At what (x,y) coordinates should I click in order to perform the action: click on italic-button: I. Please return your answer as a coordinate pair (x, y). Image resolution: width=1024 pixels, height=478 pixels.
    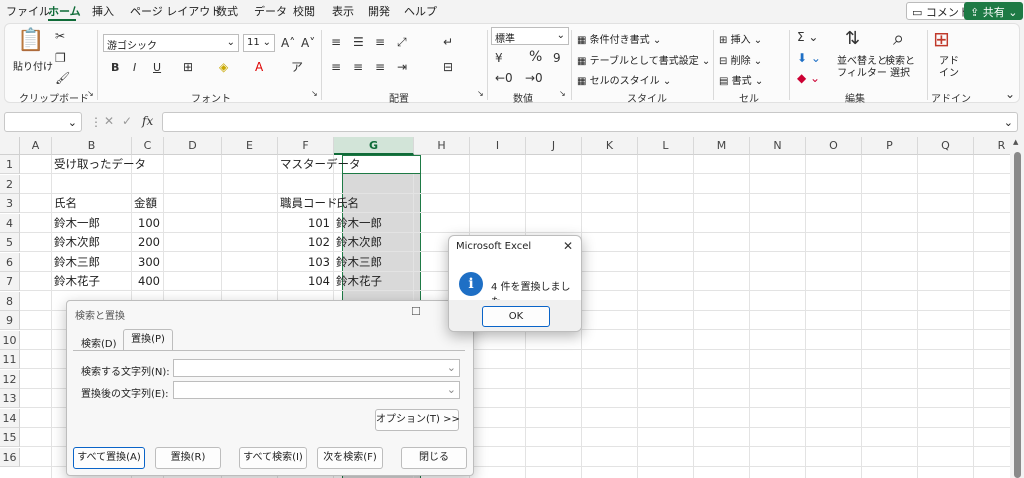
    Looking at the image, I should click on (134, 67).